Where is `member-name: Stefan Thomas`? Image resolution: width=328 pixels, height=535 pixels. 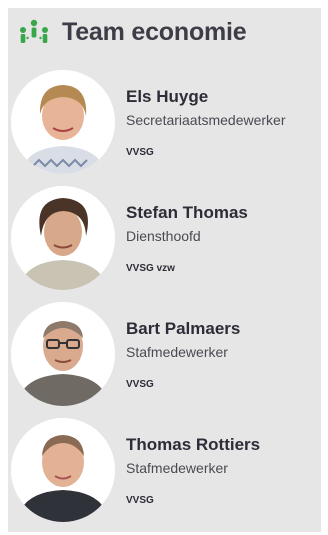
member-name: Stefan Thomas is located at coordinates (187, 213).